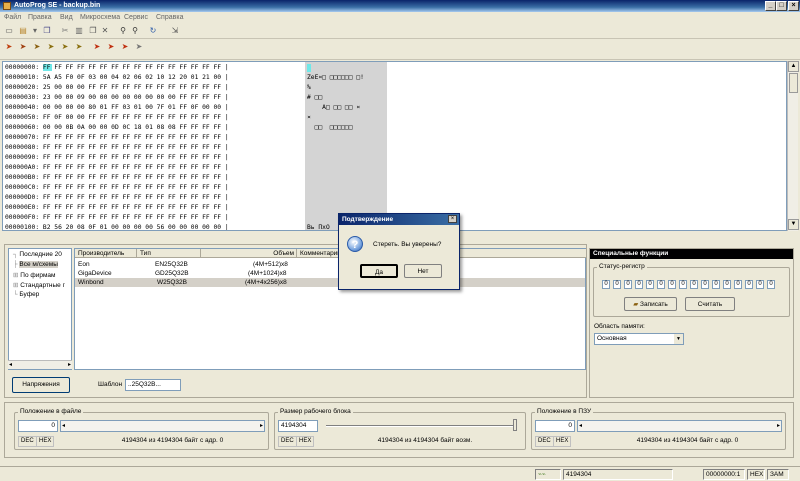  Describe the element at coordinates (793, 146) in the screenshot. I see `hex-vertical-scrollbar: ▲ ▼` at that location.